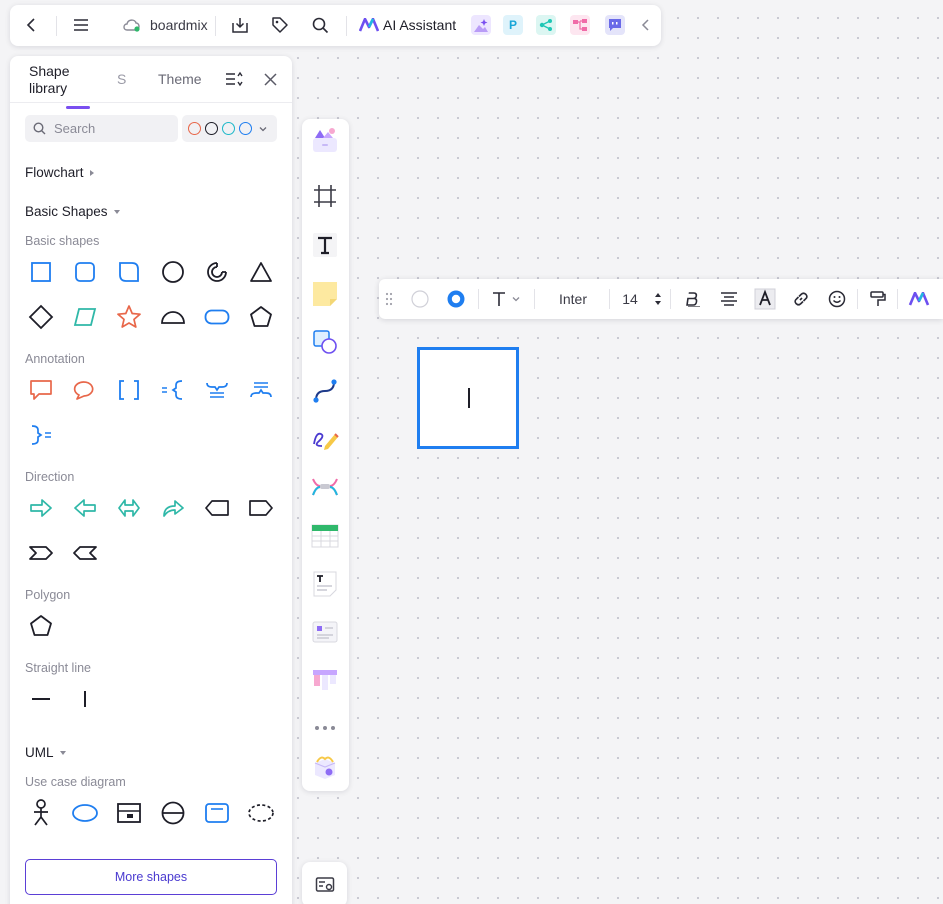 This screenshot has height=904, width=943. I want to click on dashed-oval-shape, so click(261, 813).